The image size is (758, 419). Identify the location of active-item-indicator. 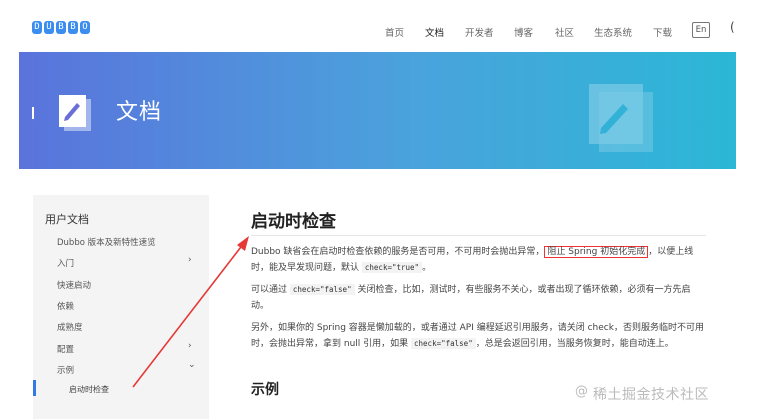
(34, 388).